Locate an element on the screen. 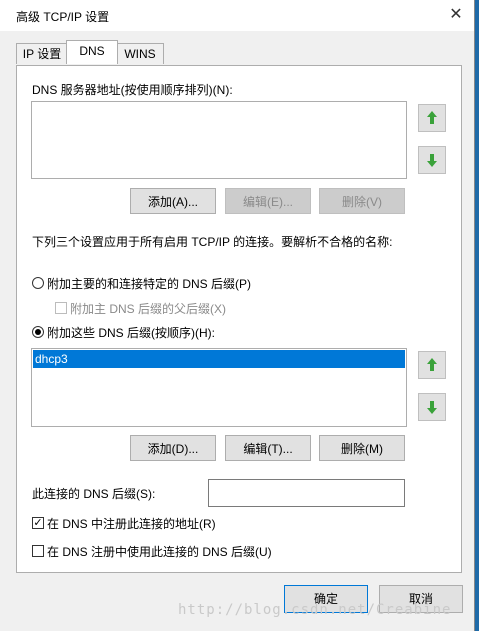 The height and width of the screenshot is (631, 479). suffix-move-down-button is located at coordinates (432, 407).